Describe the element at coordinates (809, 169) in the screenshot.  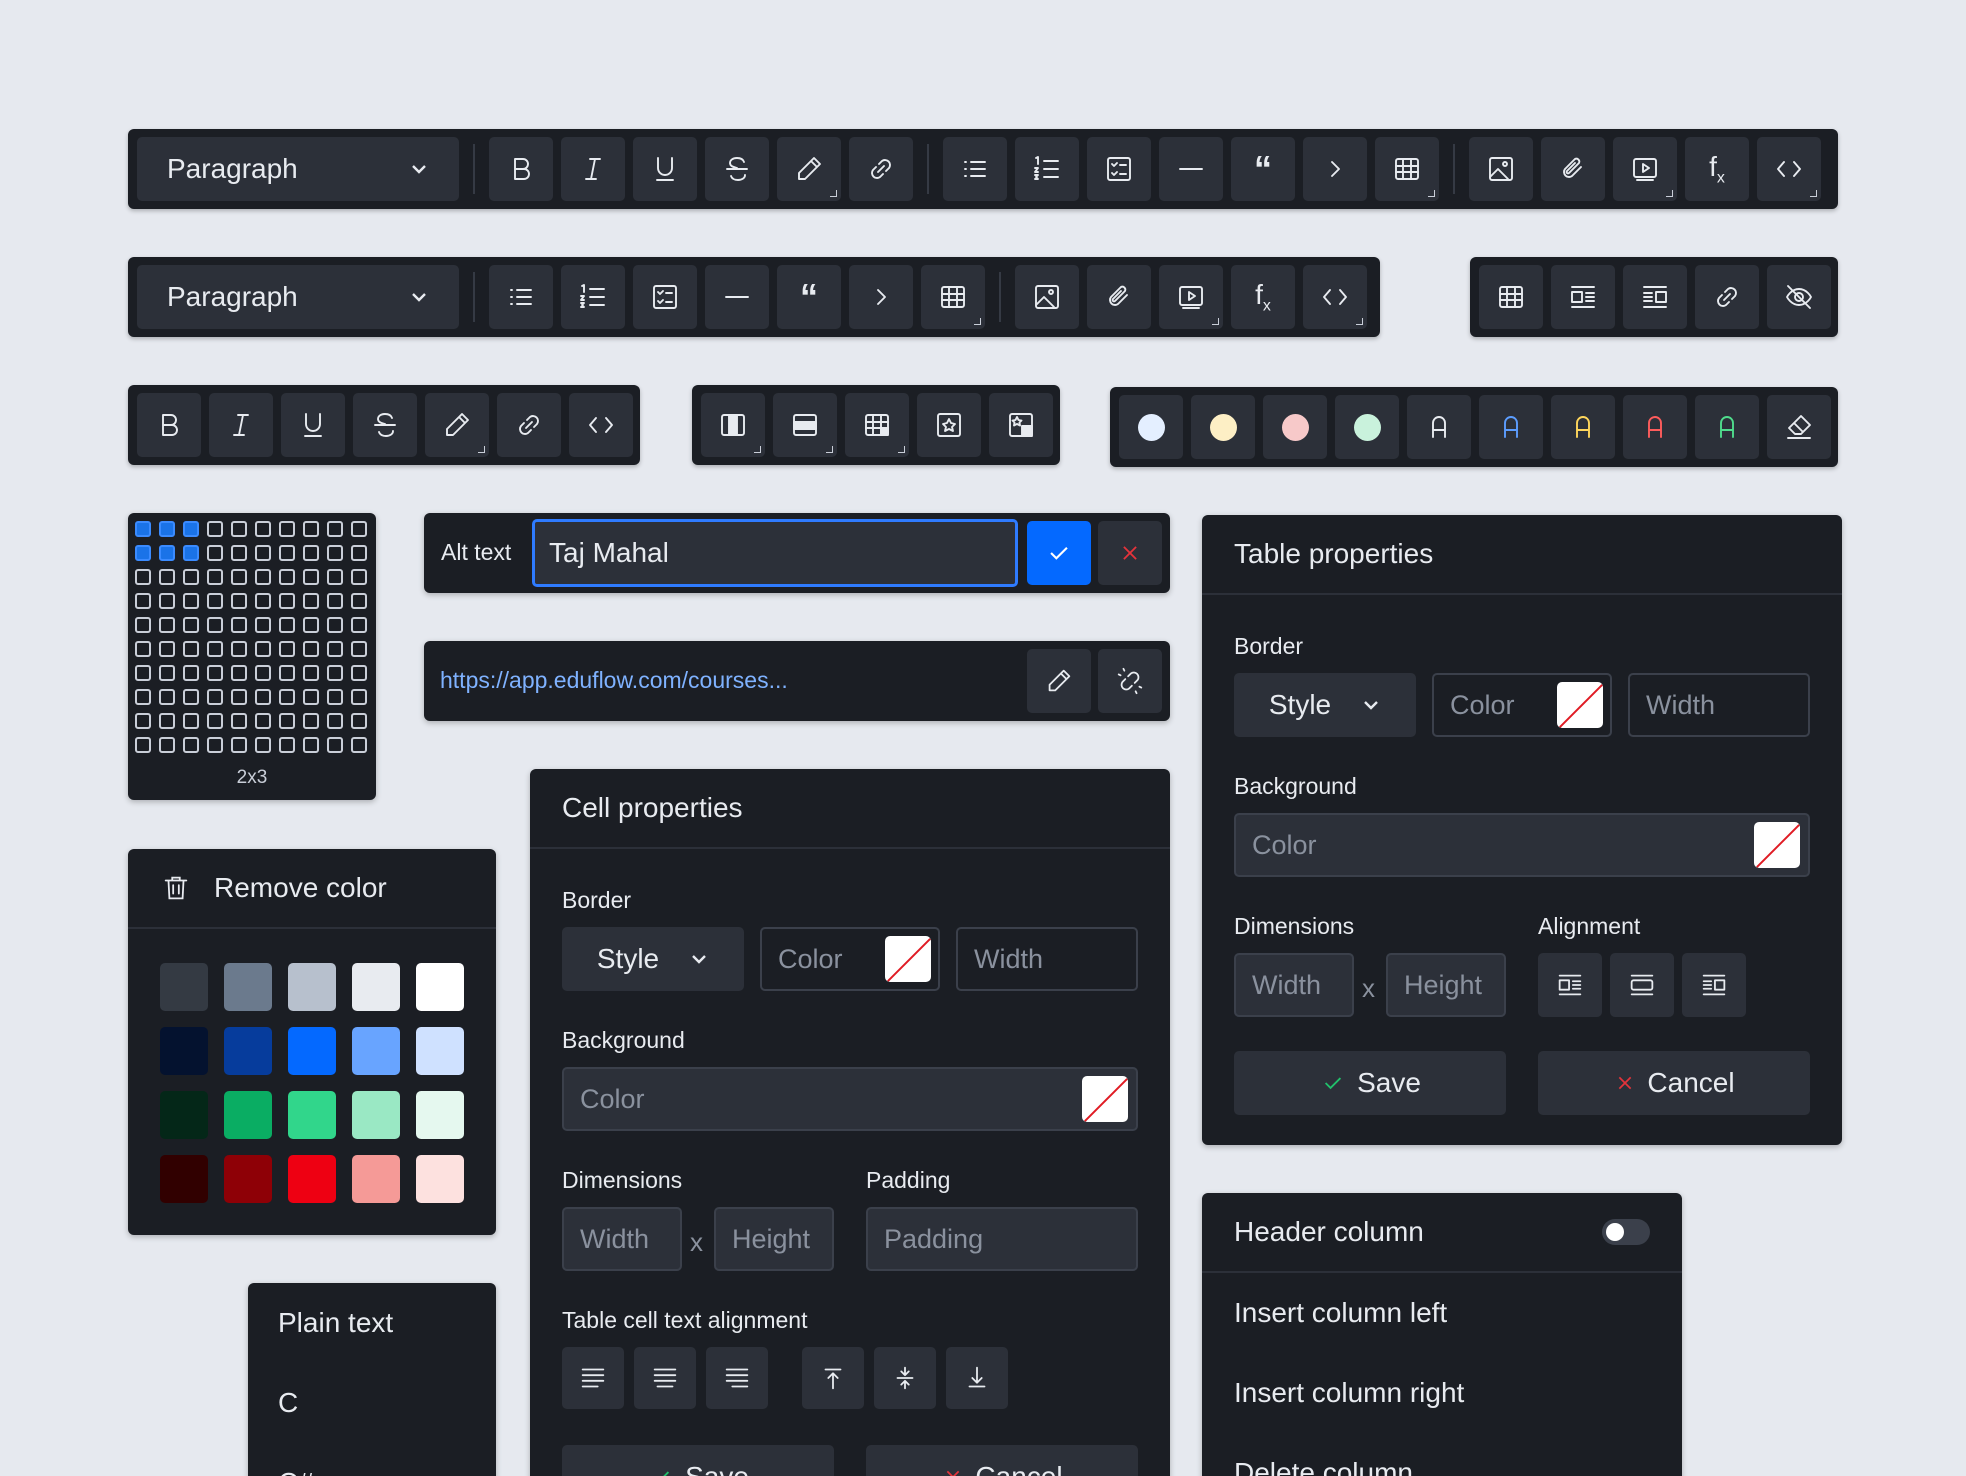
I see `highlight-button` at that location.